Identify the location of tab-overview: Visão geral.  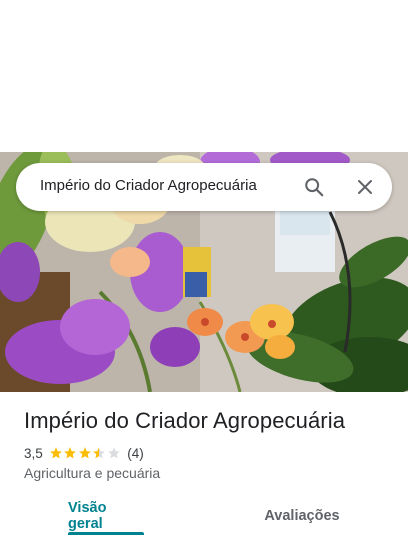
(106, 516).